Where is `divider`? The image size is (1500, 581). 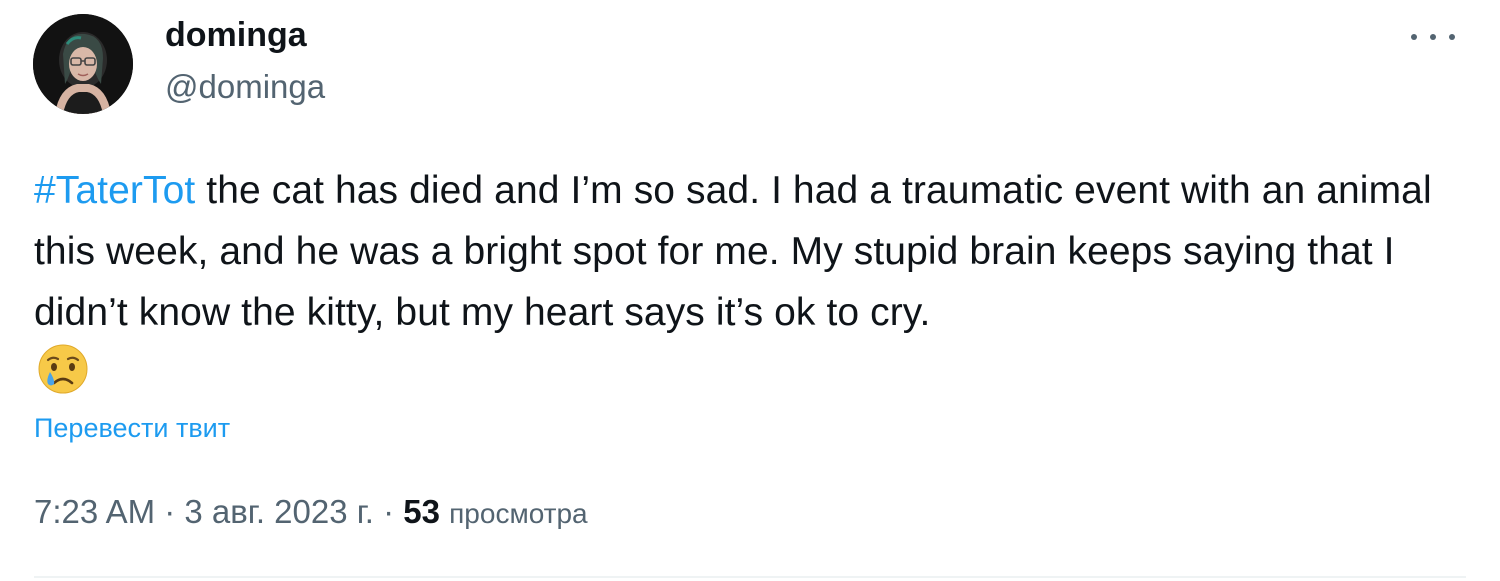 divider is located at coordinates (750, 577).